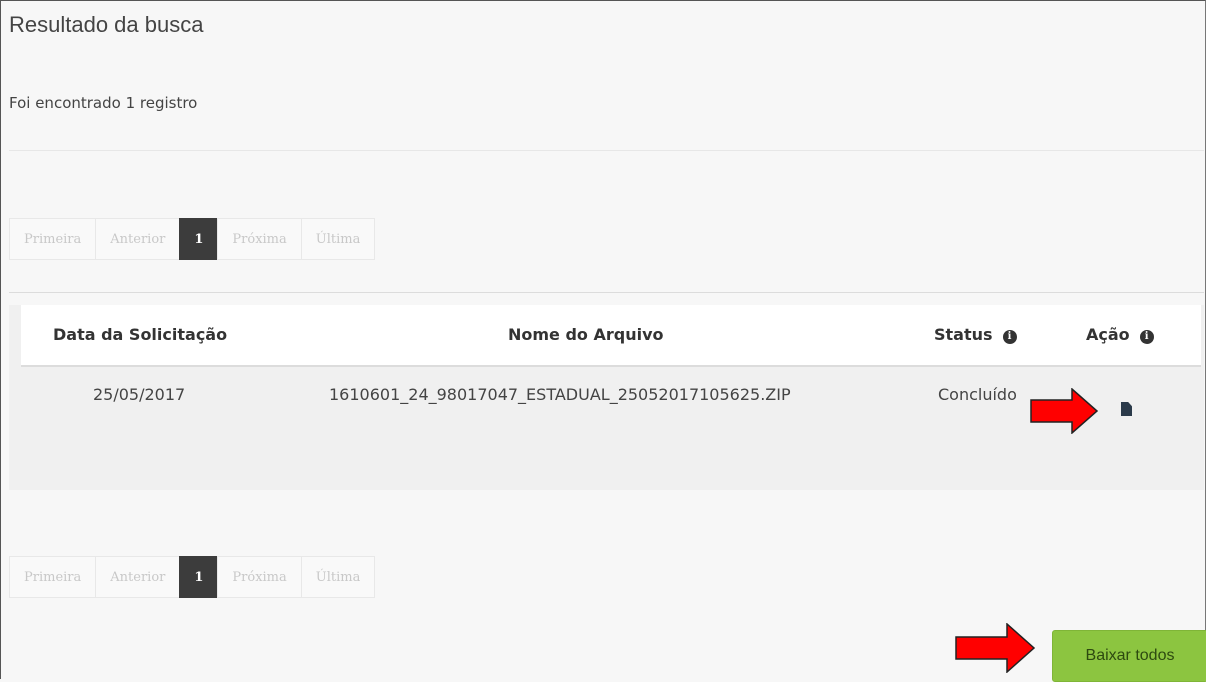  I want to click on pagination-bottom: Primeira Anterior 1 Próxima Última, so click(192, 577).